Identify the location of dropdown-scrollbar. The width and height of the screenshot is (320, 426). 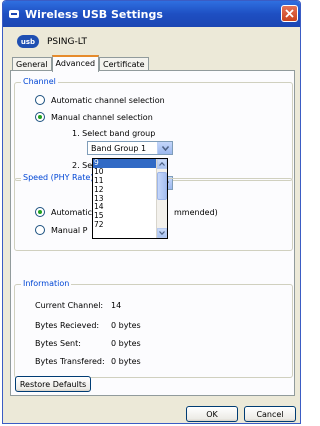
(161, 198).